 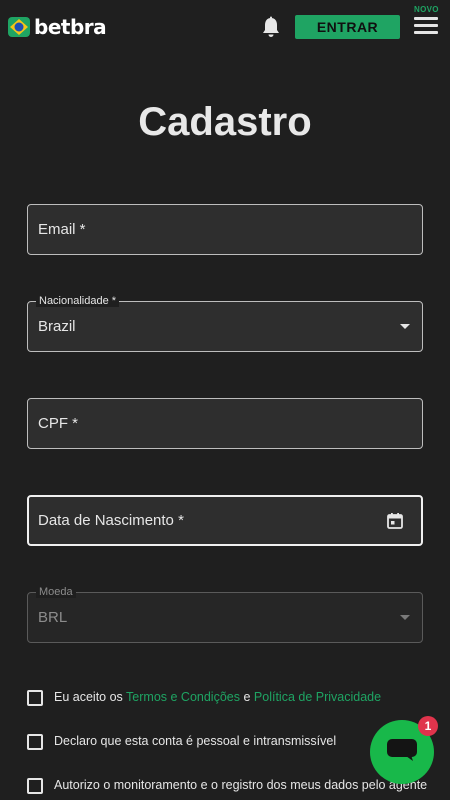 What do you see at coordinates (426, 9) in the screenshot?
I see `new-badge: NOVO` at bounding box center [426, 9].